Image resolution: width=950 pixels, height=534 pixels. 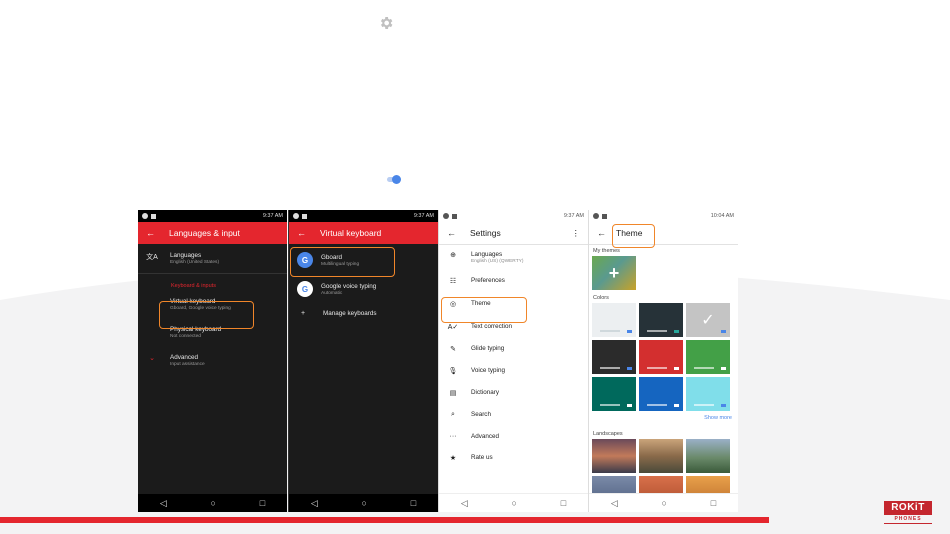 I want to click on voice-typing-item: 🎙 Voice typing, so click(x=513, y=369).